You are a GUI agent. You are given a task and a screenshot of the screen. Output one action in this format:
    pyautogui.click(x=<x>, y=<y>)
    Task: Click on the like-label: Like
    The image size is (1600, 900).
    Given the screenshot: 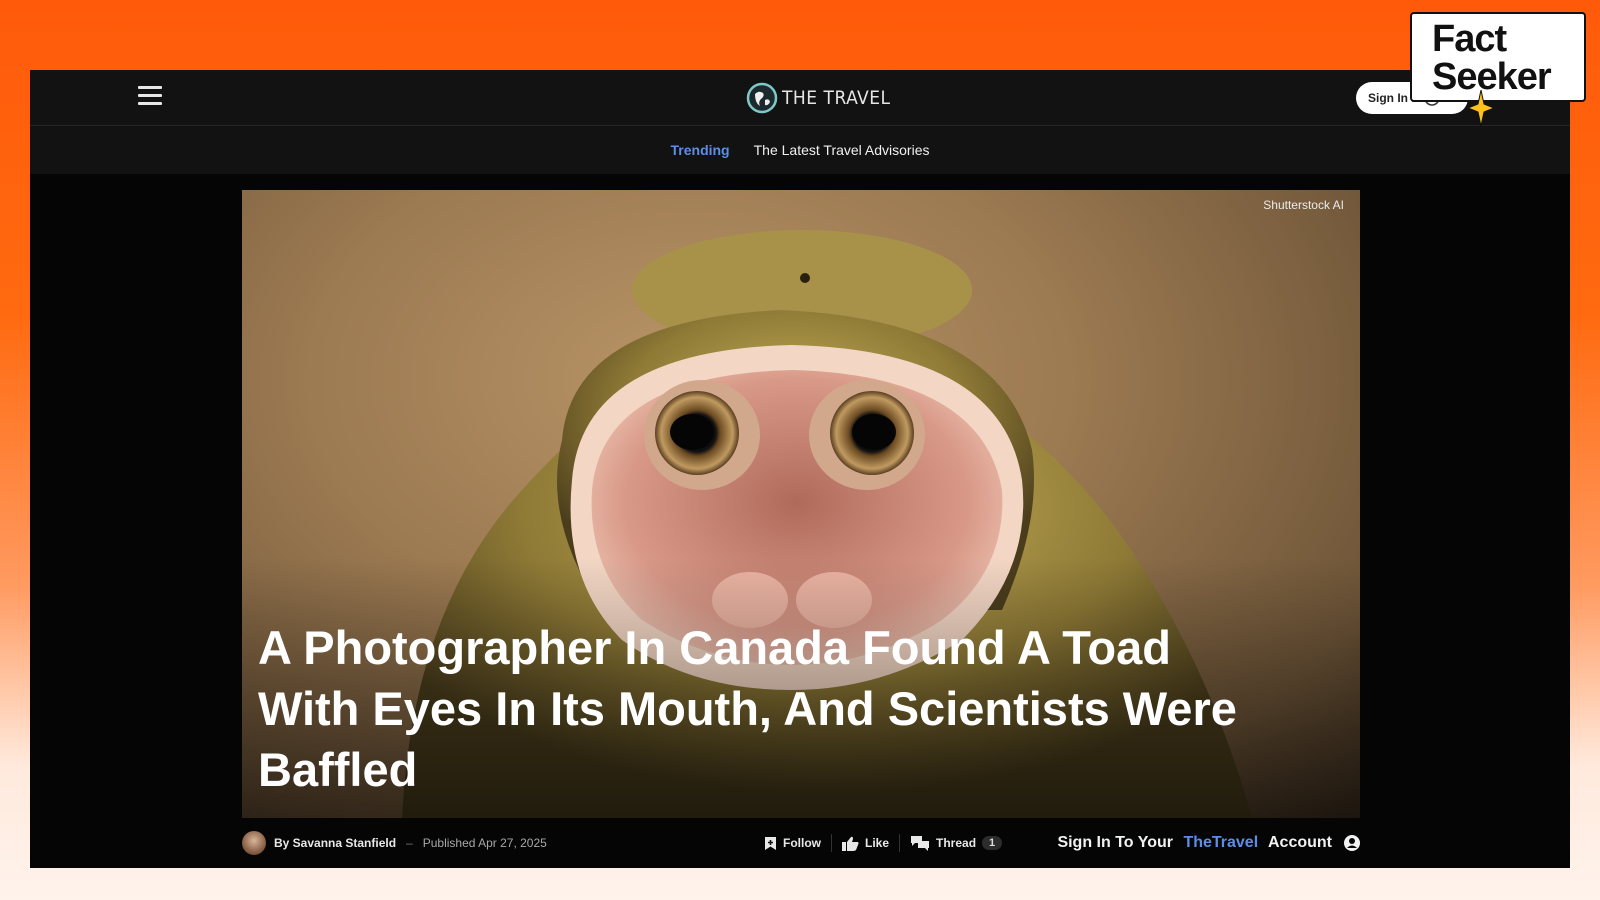 What is the action you would take?
    pyautogui.click(x=877, y=843)
    